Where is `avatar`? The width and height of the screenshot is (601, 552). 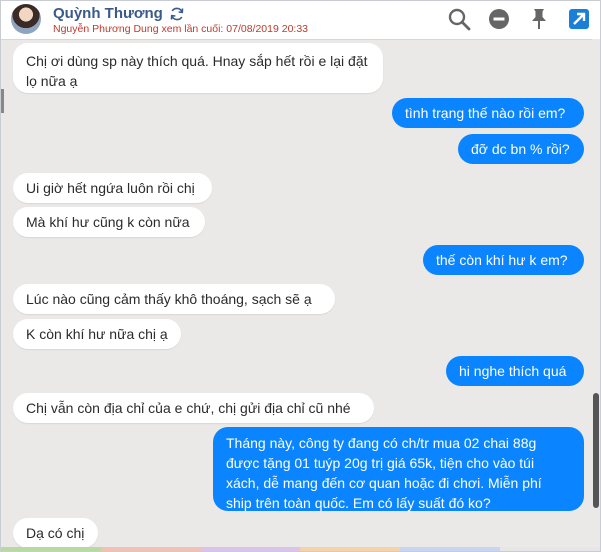
avatar is located at coordinates (26, 19).